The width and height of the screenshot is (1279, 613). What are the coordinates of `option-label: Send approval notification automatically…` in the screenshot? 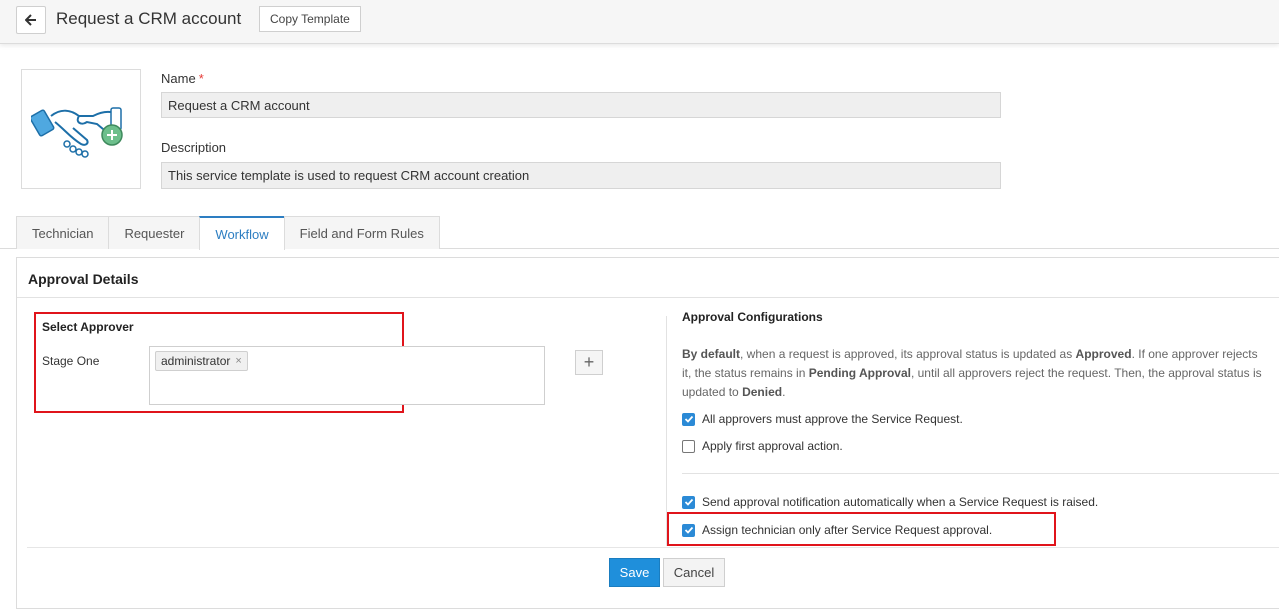 It's located at (900, 502).